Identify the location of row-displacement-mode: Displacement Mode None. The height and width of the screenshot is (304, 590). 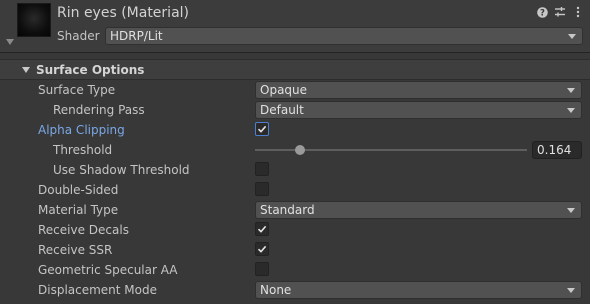
(295, 290).